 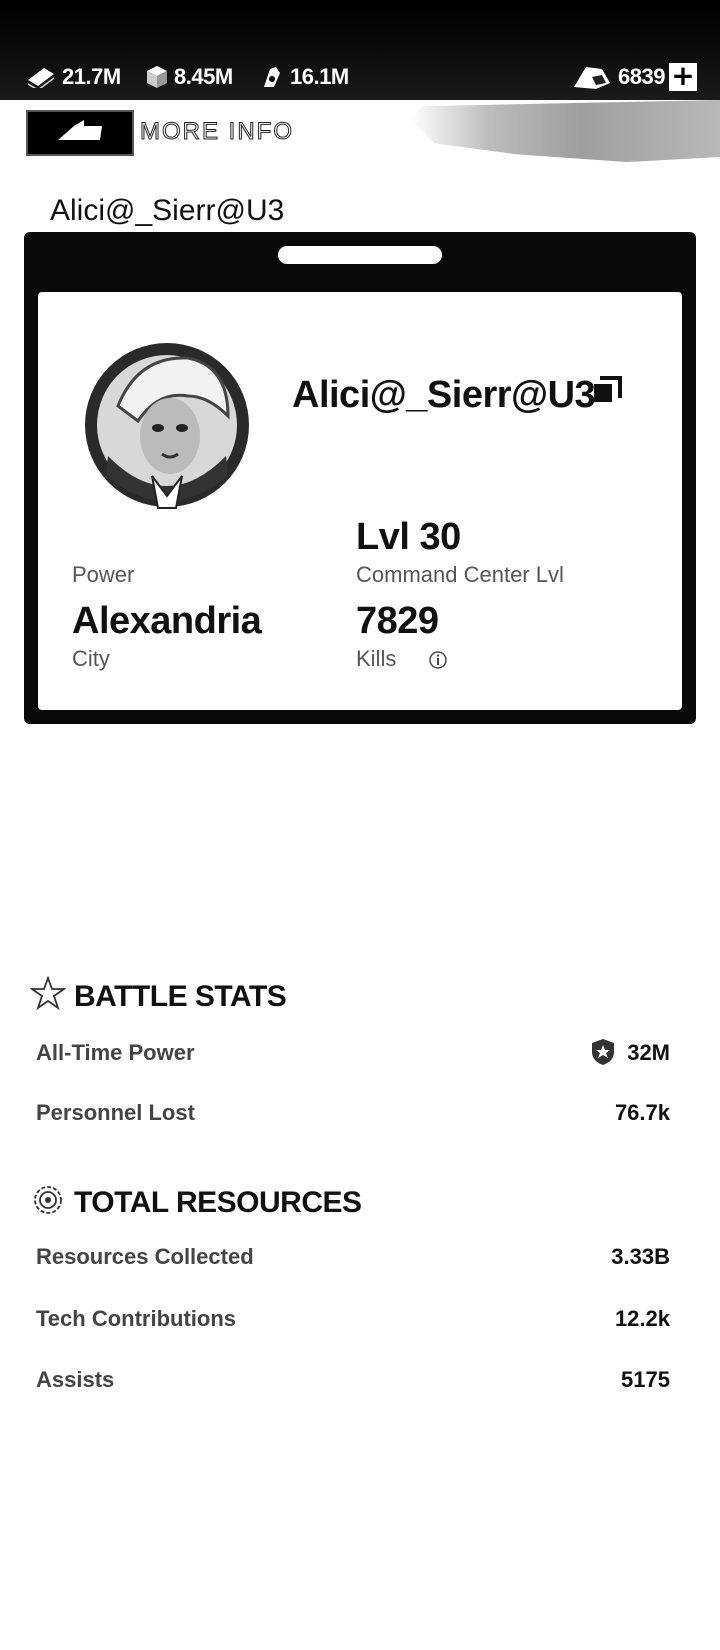 What do you see at coordinates (444, 395) in the screenshot?
I see `player-name: Alici@_Sierr@U3` at bounding box center [444, 395].